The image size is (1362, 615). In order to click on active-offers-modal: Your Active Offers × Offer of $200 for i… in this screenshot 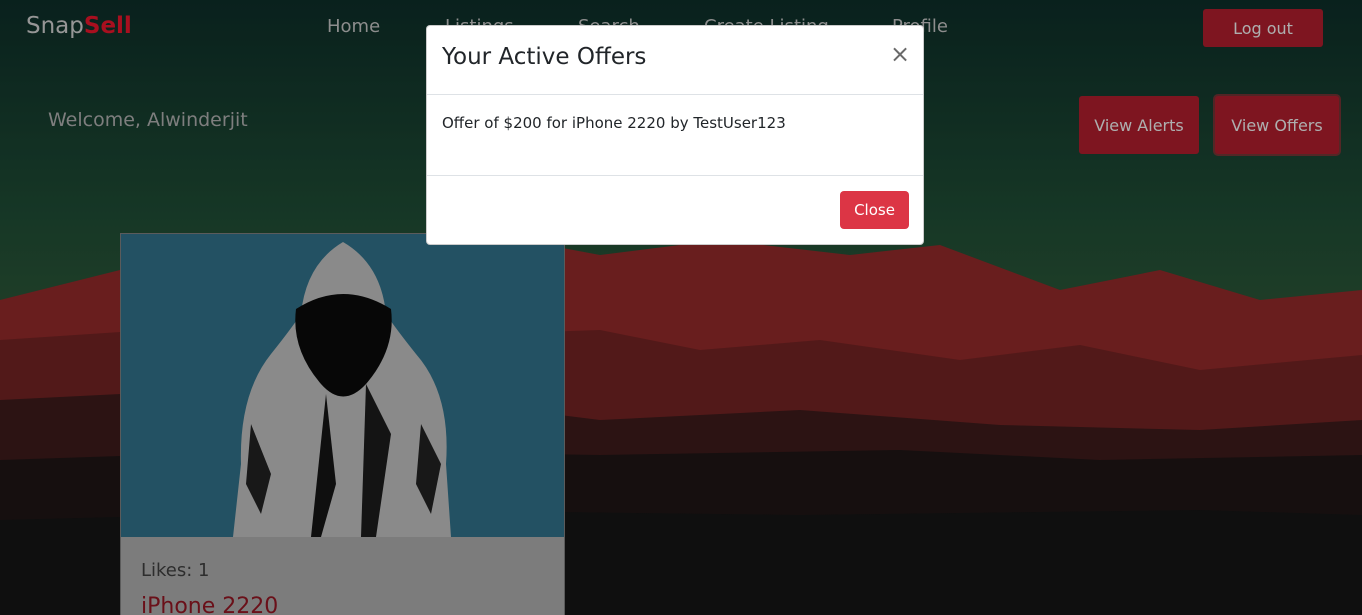, I will do `click(675, 135)`.